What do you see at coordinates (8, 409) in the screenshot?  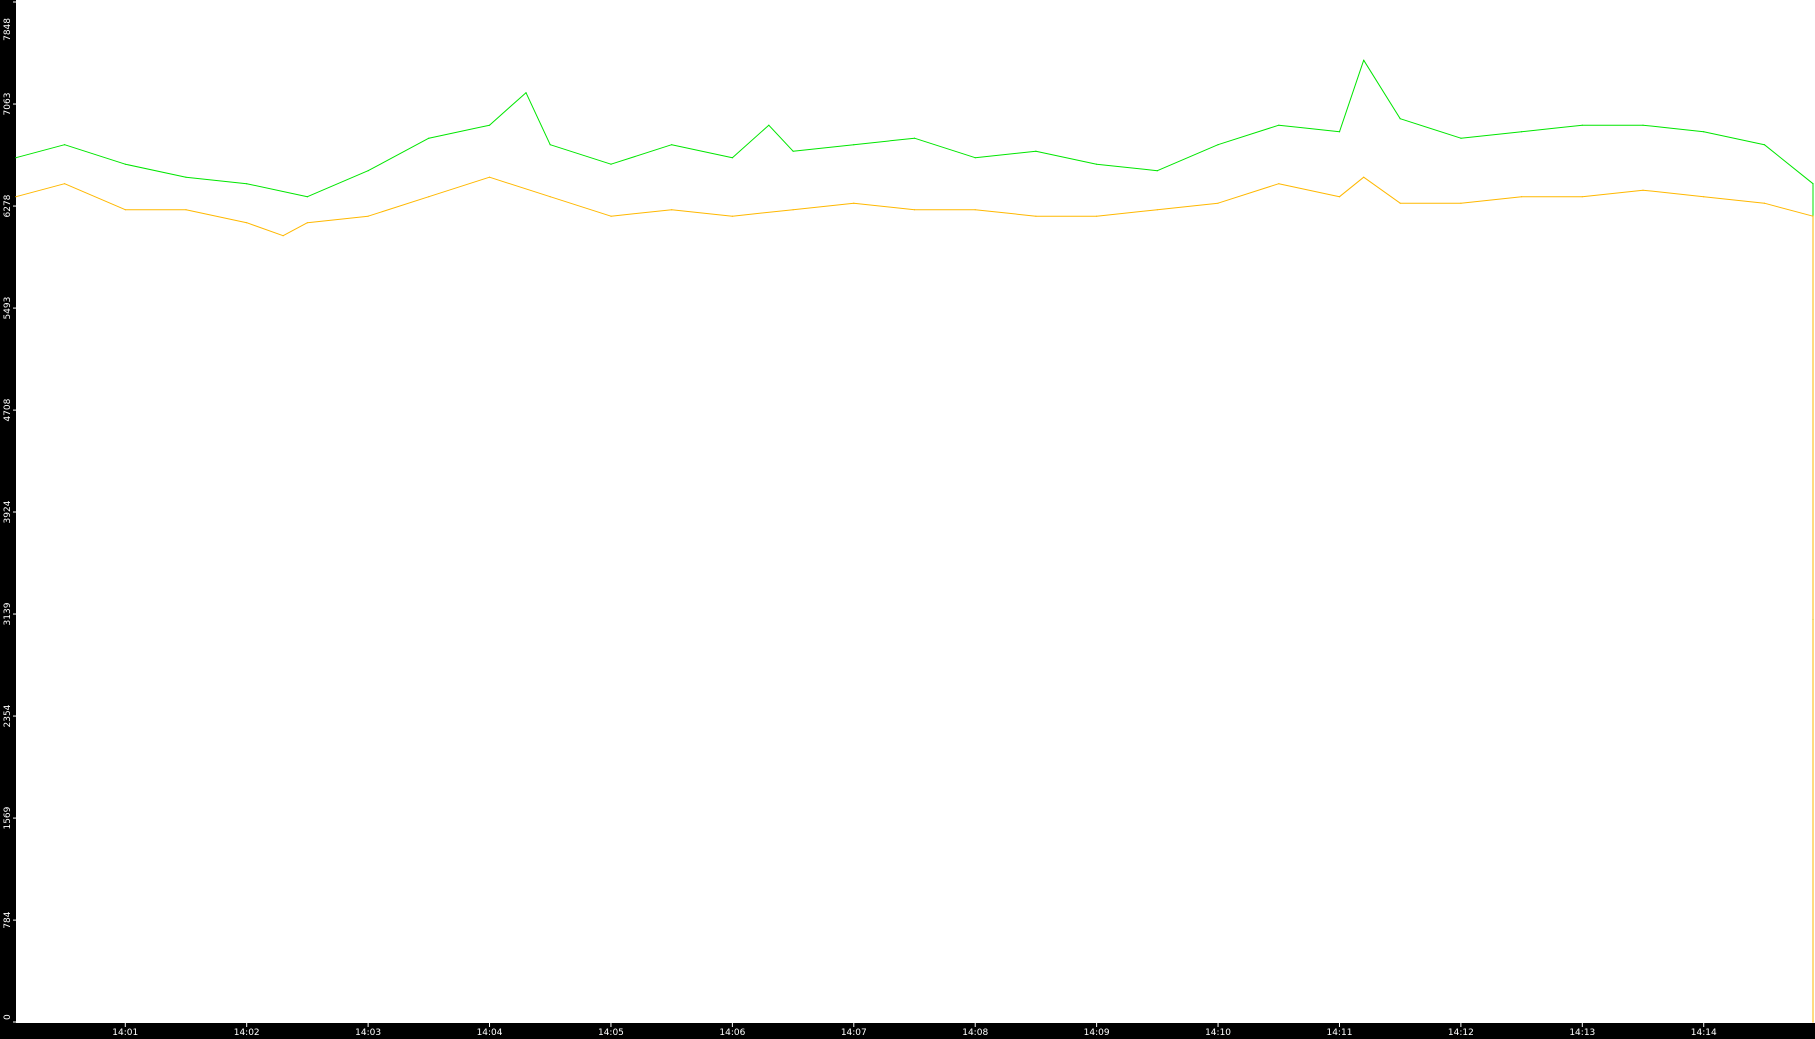 I see `y-tick-label: 4708` at bounding box center [8, 409].